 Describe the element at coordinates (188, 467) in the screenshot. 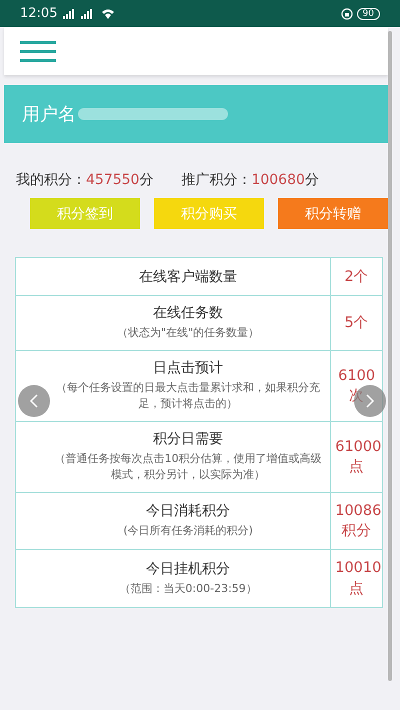

I see `stat-note: （普通任务按每次点击10积分估算，使用了增值或高级模式，积分另计，以实际为准）` at that location.